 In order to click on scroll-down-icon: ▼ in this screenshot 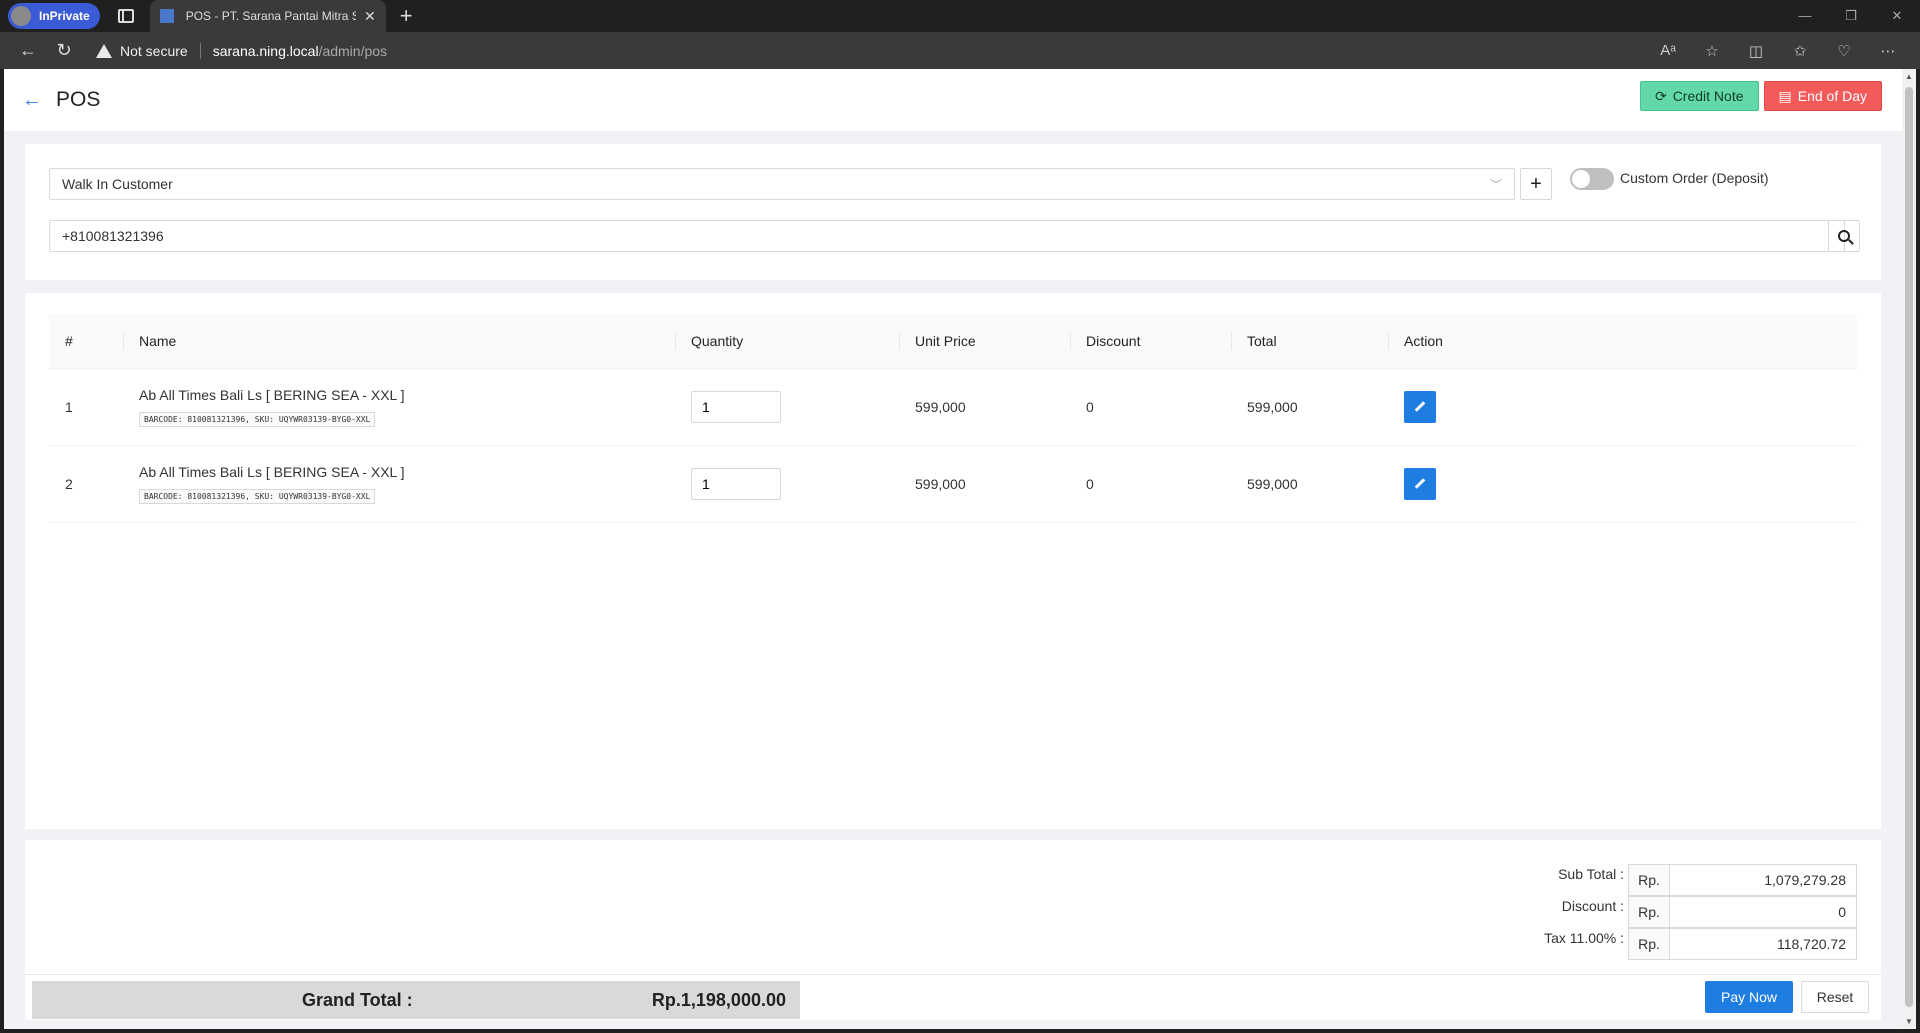, I will do `click(1909, 1021)`.